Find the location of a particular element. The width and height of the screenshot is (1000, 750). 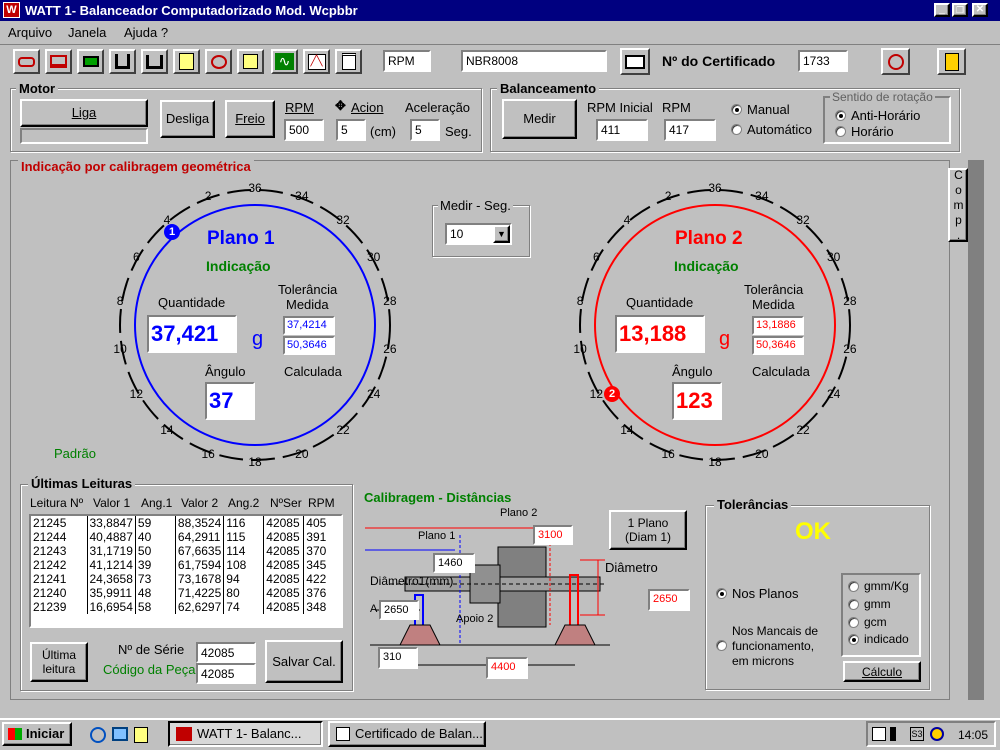

plano1-dial-number: 24 is located at coordinates (373, 393).